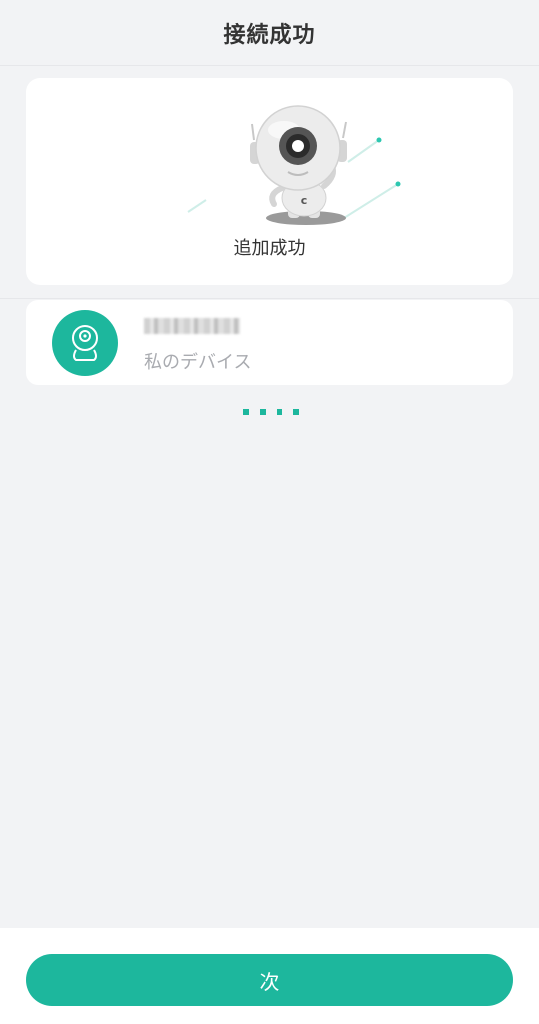 Image resolution: width=539 pixels, height=1024 pixels. What do you see at coordinates (269, 248) in the screenshot?
I see `success-message: 追加成功` at bounding box center [269, 248].